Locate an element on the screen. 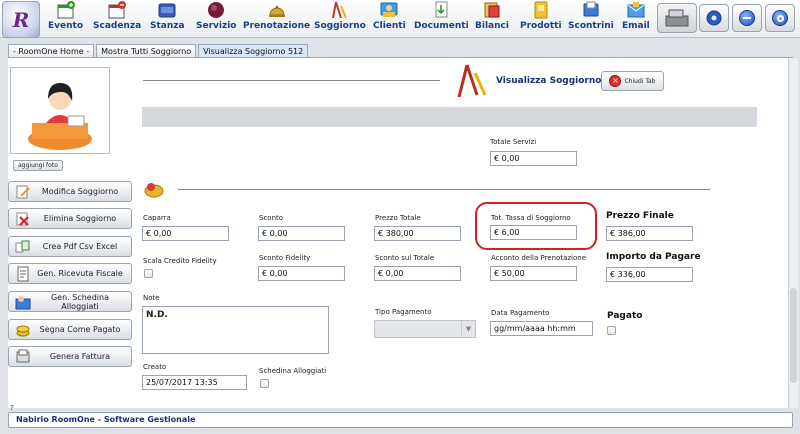 This screenshot has height=434, width=800. data-pagamento-label: Data Pagamento is located at coordinates (520, 313).